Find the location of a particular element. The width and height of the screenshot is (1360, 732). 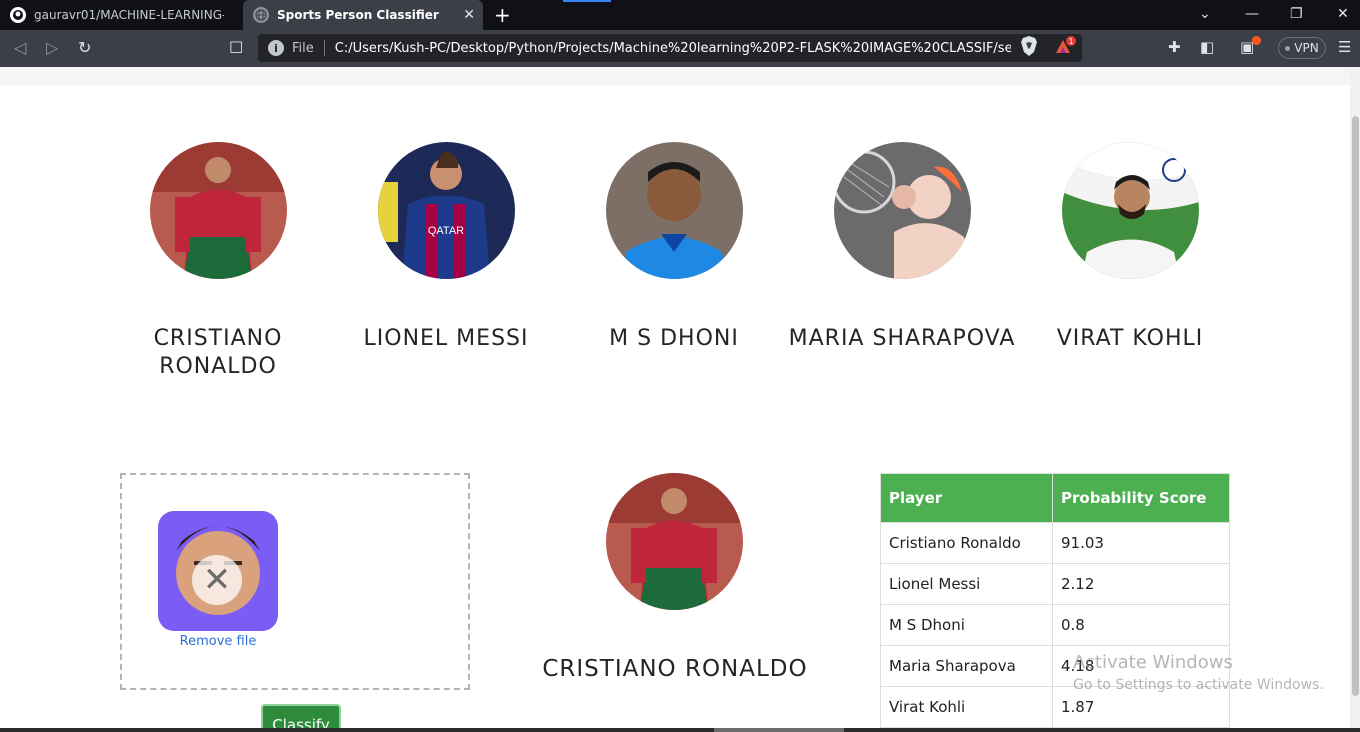

svg-text: QATAR is located at coordinates (445, 231).